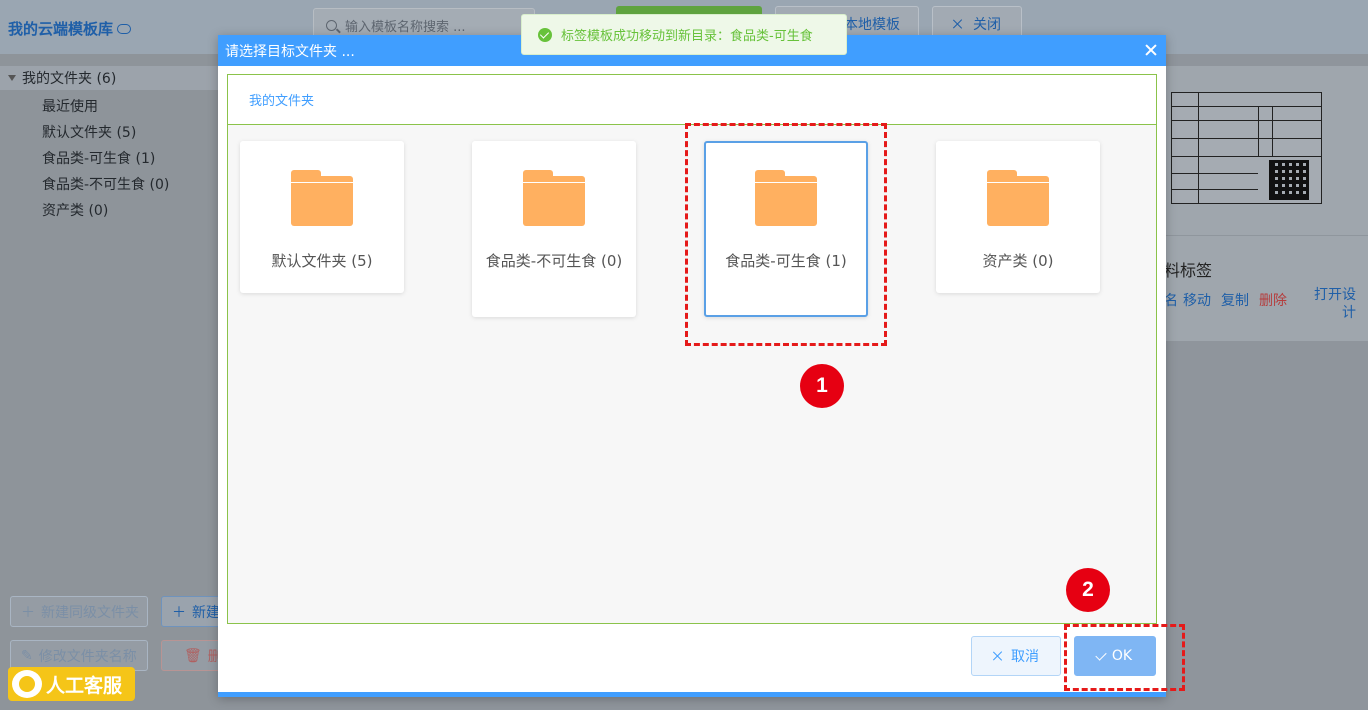  Describe the element at coordinates (281, 99) in the screenshot. I see `breadcrumb-root: 我的文件夹` at that location.